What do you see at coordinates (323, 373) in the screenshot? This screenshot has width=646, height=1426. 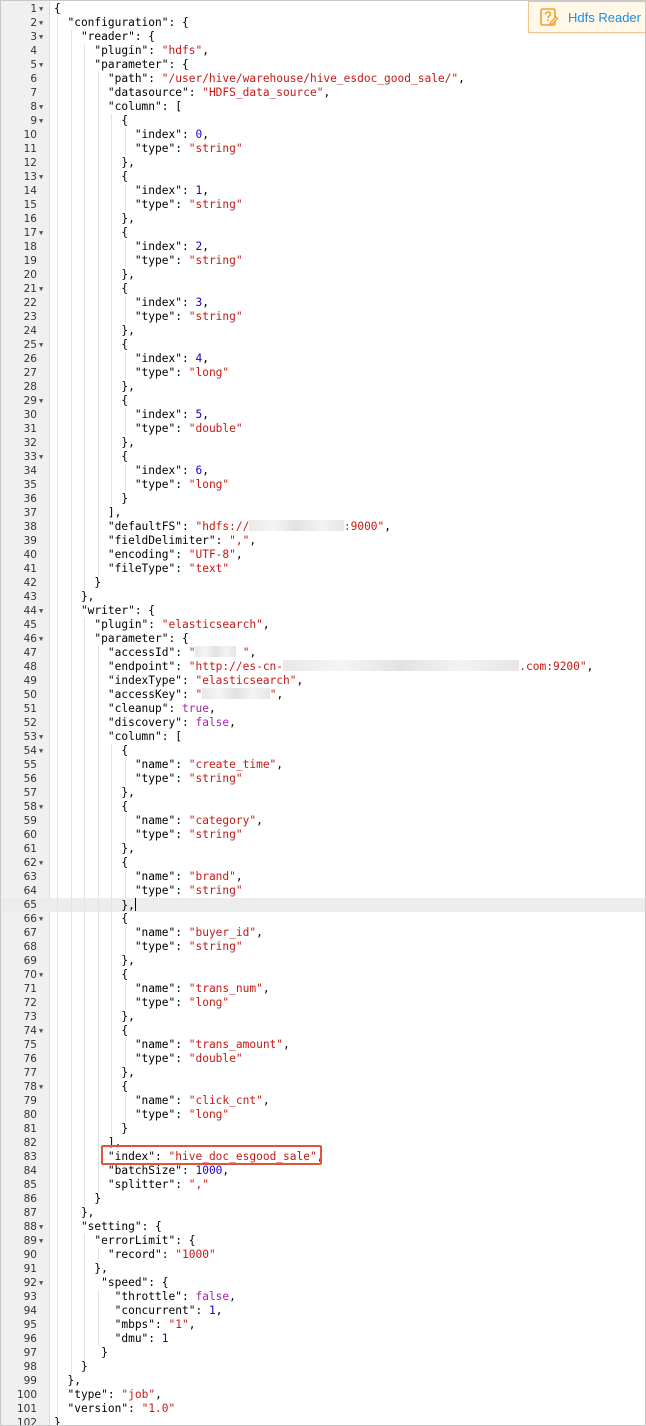 I see `code-line: 27 "type": "long"` at bounding box center [323, 373].